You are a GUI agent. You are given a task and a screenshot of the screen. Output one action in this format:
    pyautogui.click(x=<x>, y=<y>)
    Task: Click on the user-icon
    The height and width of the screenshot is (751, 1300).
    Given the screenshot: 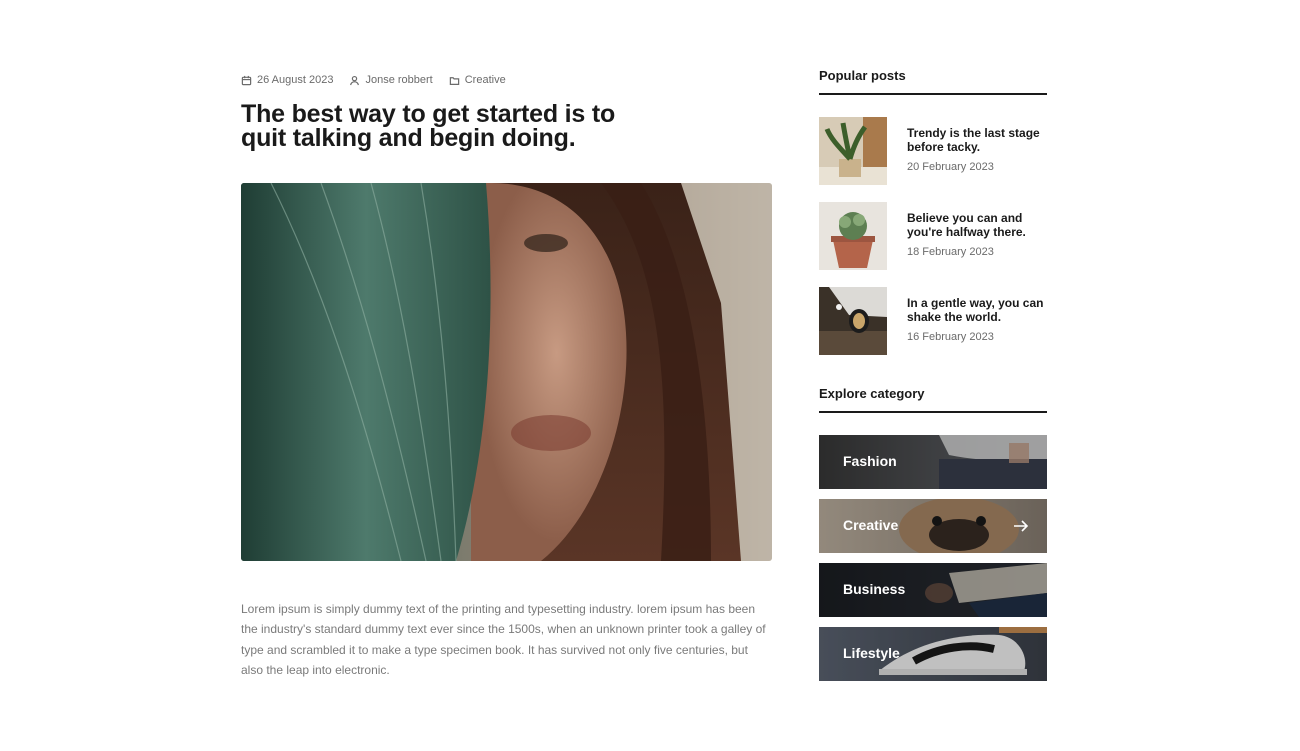 What is the action you would take?
    pyautogui.click(x=355, y=80)
    